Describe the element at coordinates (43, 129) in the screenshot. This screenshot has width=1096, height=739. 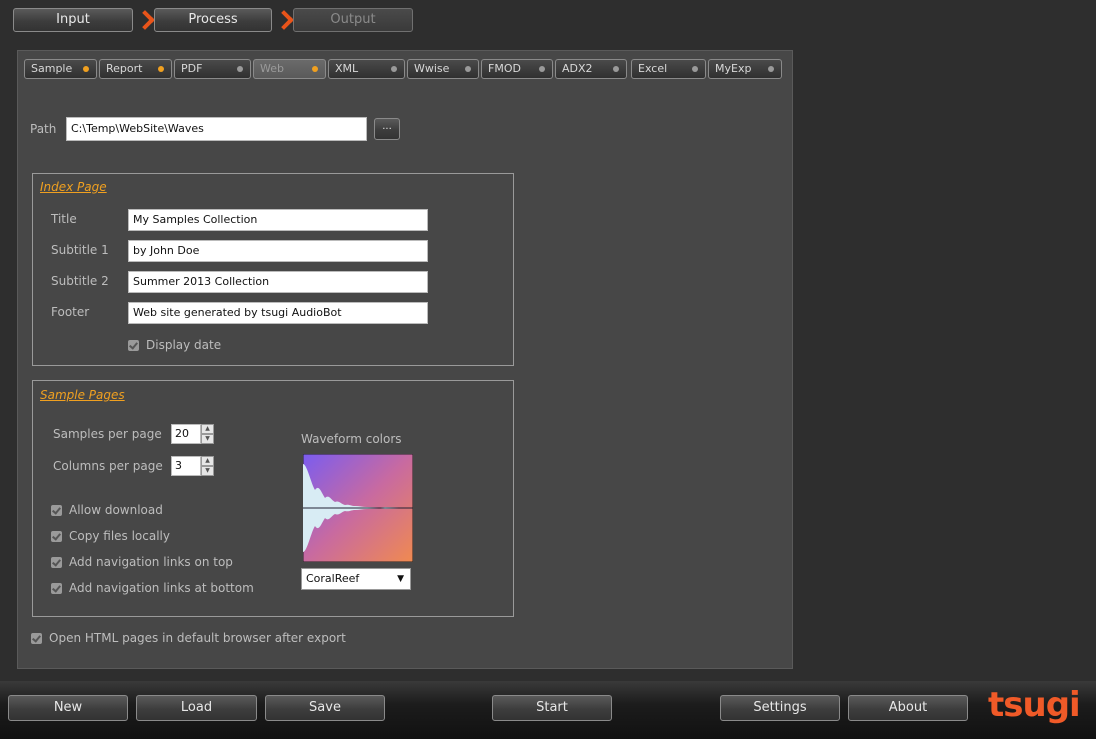
I see `path-label: Path` at that location.